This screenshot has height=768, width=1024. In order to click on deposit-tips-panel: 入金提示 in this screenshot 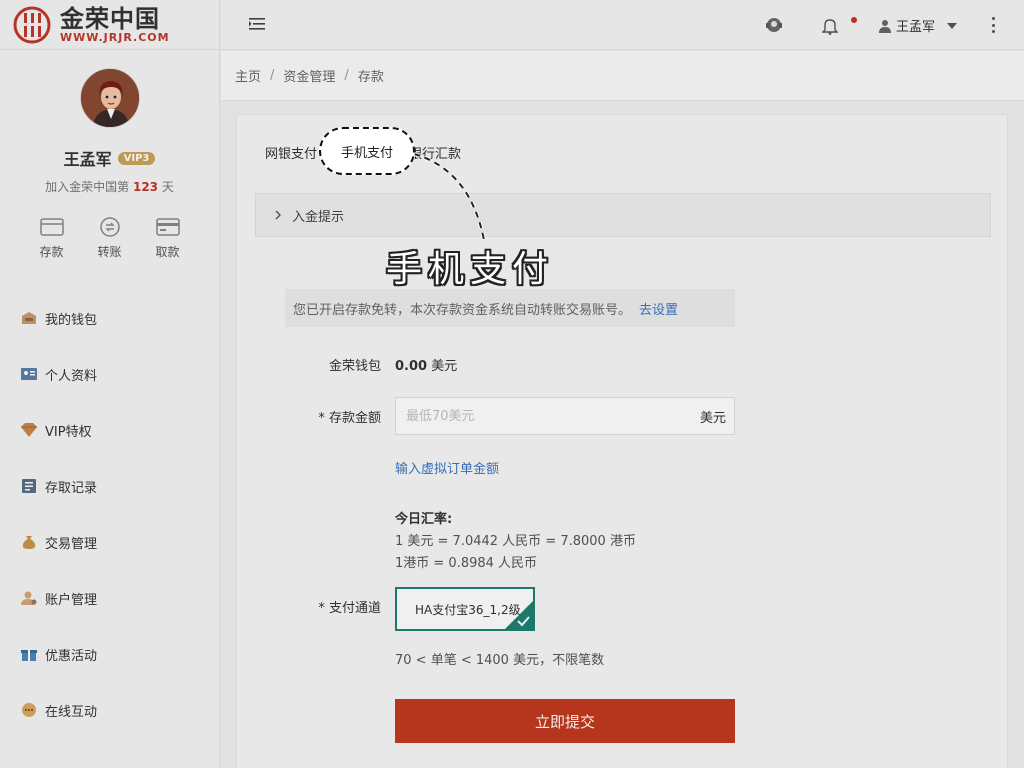, I will do `click(623, 215)`.